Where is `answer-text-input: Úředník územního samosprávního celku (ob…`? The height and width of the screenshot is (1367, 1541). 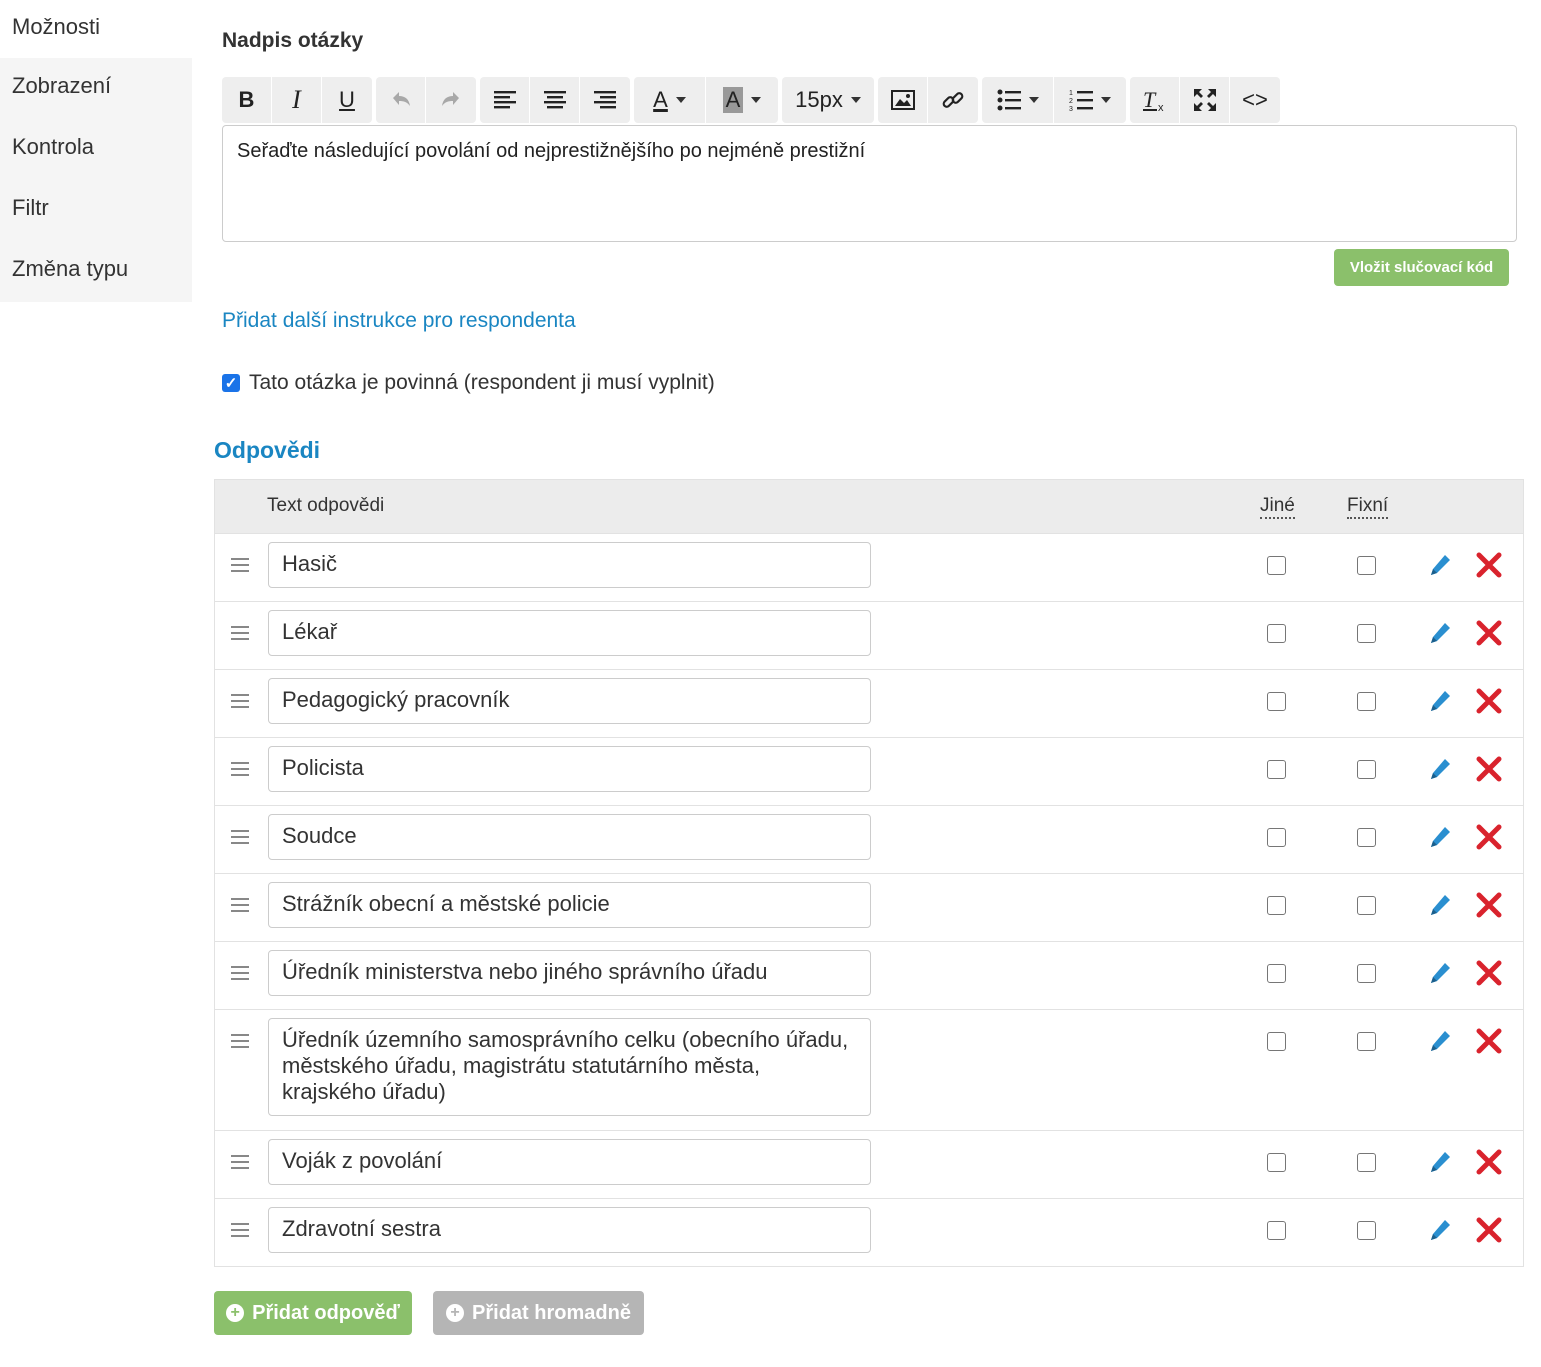
answer-text-input: Úředník územního samosprávního celku (ob… is located at coordinates (569, 1067).